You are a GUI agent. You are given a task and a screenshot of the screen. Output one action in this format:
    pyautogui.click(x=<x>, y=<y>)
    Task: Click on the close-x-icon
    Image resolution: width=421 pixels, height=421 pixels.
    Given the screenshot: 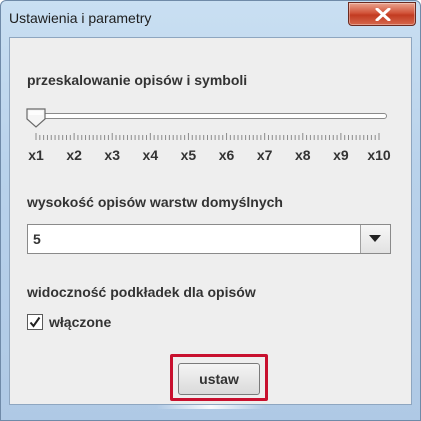 What is the action you would take?
    pyautogui.click(x=383, y=14)
    